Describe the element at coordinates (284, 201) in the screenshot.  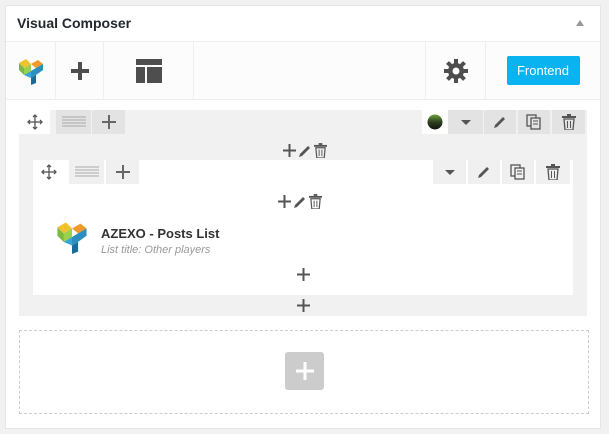
I see `inner-column-add-plus-icon` at that location.